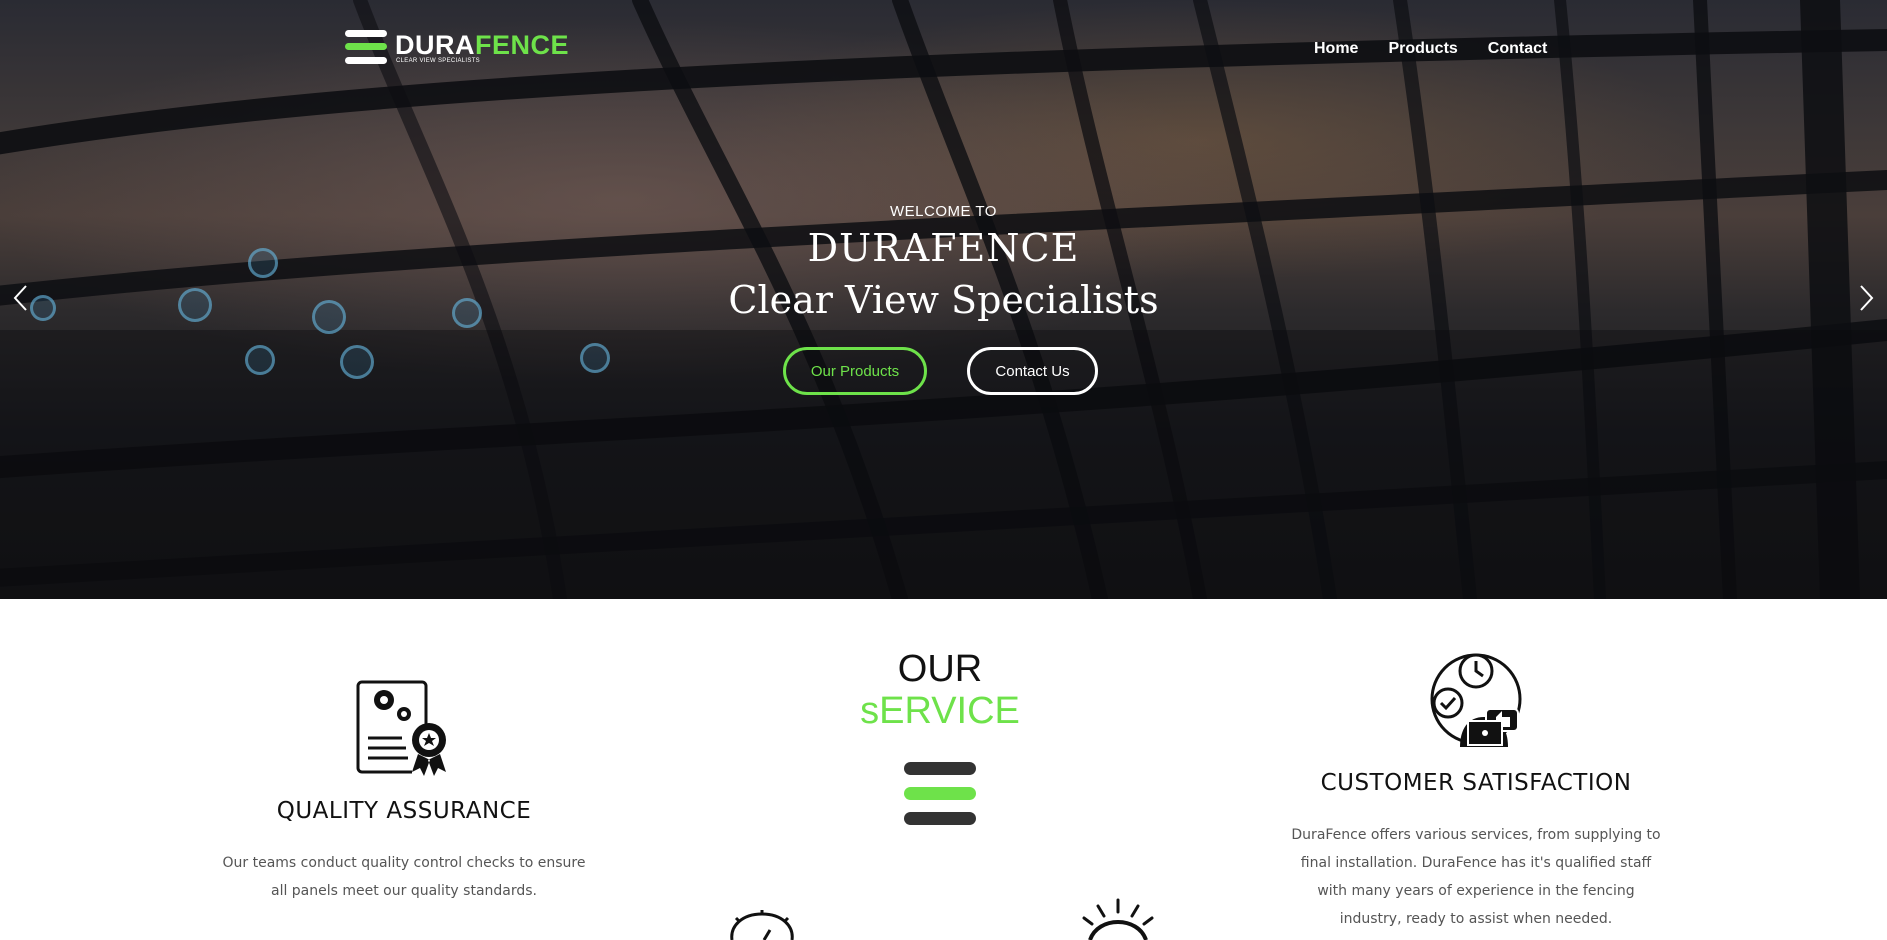 The height and width of the screenshot is (940, 1887). Describe the element at coordinates (940, 669) in the screenshot. I see `services-heading-top: OUR` at that location.